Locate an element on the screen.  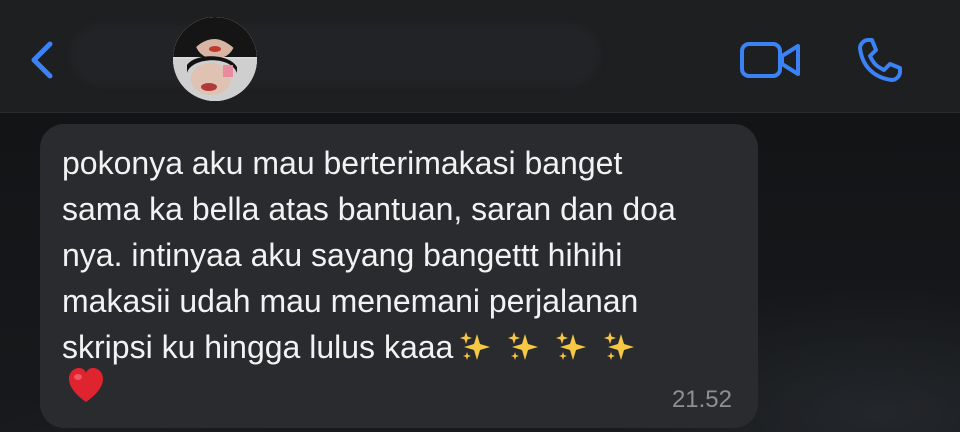
message-timestamp: 21.52 is located at coordinates (701, 399).